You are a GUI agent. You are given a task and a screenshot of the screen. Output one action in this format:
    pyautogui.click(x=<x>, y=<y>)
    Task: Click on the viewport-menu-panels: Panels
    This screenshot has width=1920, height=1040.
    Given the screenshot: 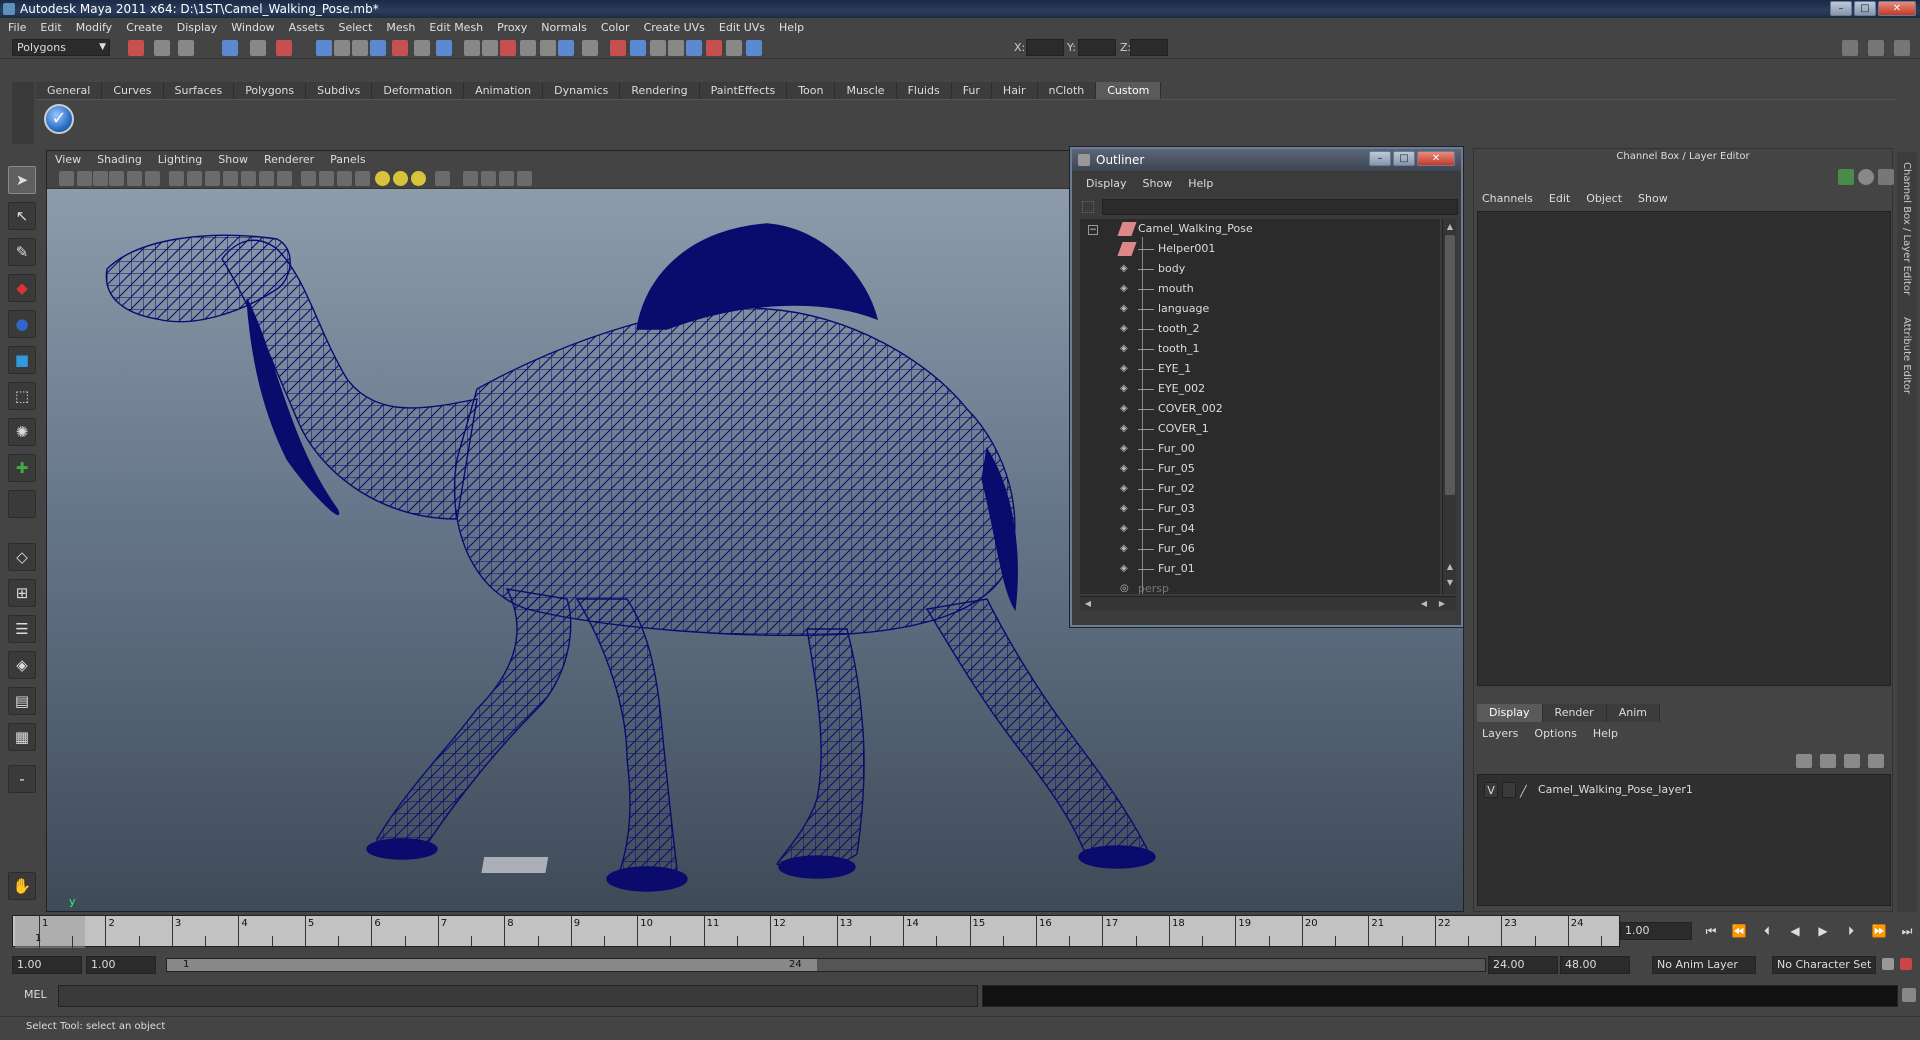 What is the action you would take?
    pyautogui.click(x=347, y=160)
    